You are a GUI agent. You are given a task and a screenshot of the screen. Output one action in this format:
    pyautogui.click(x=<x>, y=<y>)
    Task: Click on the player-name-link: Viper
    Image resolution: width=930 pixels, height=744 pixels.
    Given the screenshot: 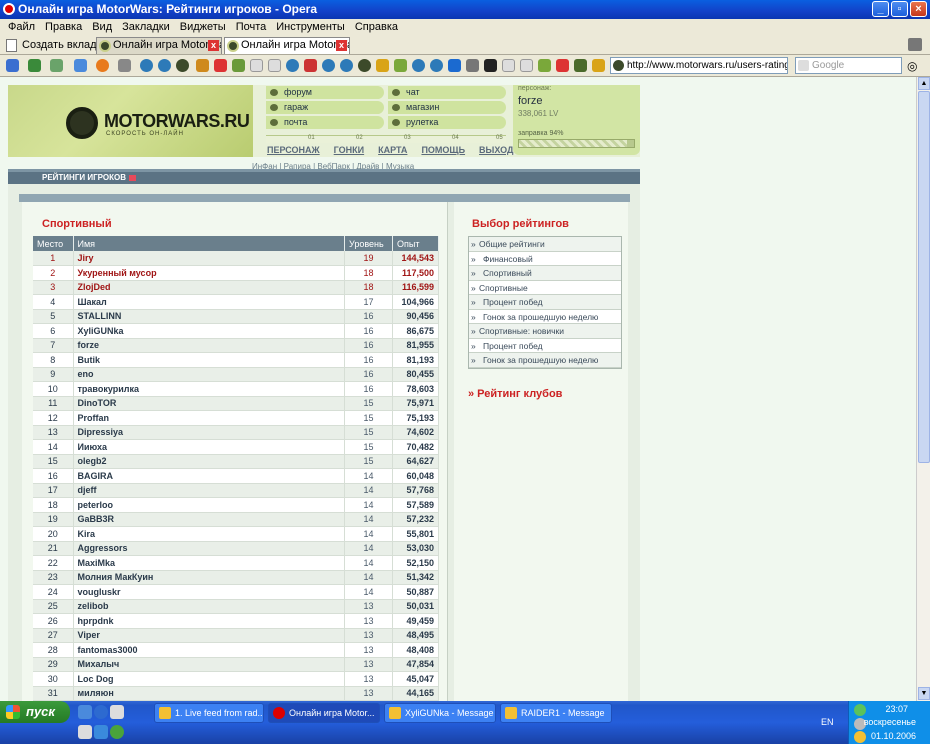 What is the action you would take?
    pyautogui.click(x=209, y=635)
    